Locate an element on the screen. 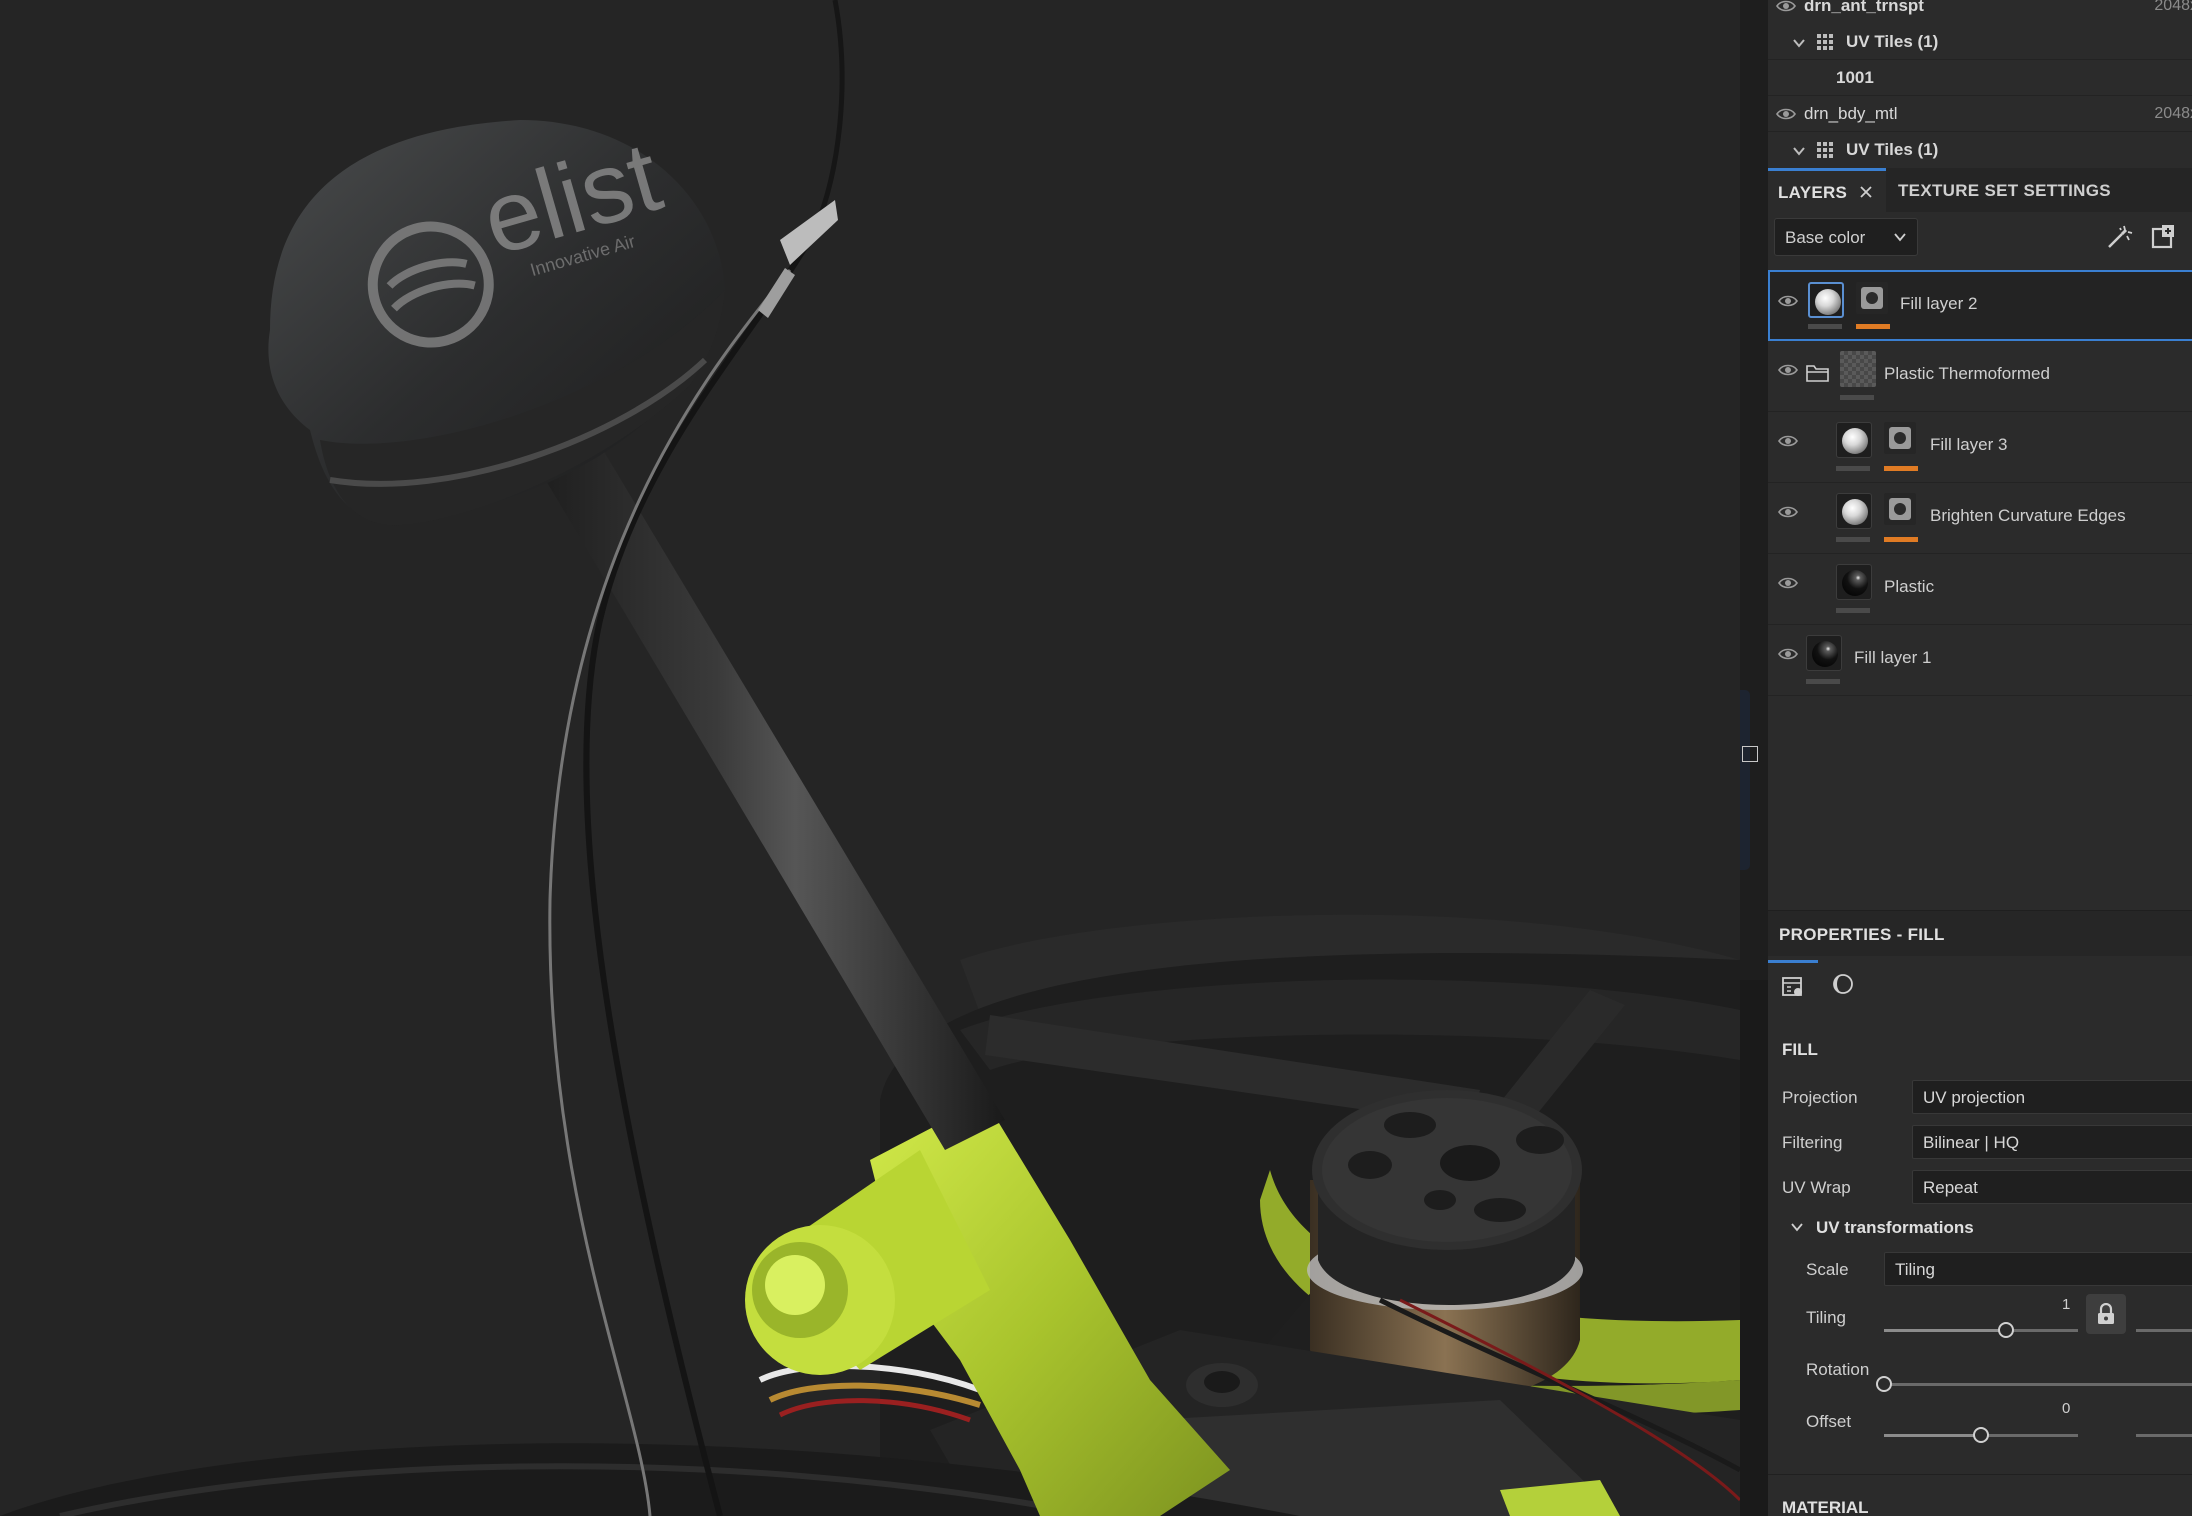  layer-fill-layer-3: Fill layer 3 is located at coordinates (1980, 447).